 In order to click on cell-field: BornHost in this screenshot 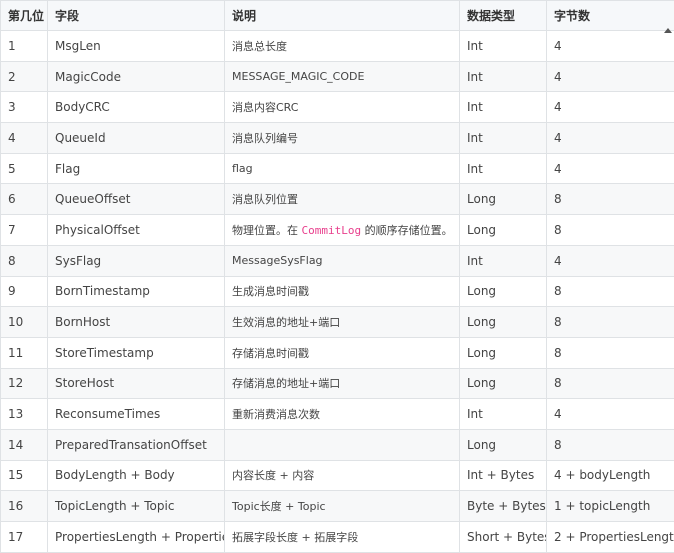, I will do `click(136, 322)`.